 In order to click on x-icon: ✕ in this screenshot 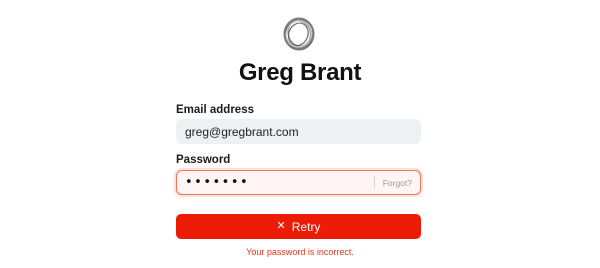, I will do `click(281, 226)`.